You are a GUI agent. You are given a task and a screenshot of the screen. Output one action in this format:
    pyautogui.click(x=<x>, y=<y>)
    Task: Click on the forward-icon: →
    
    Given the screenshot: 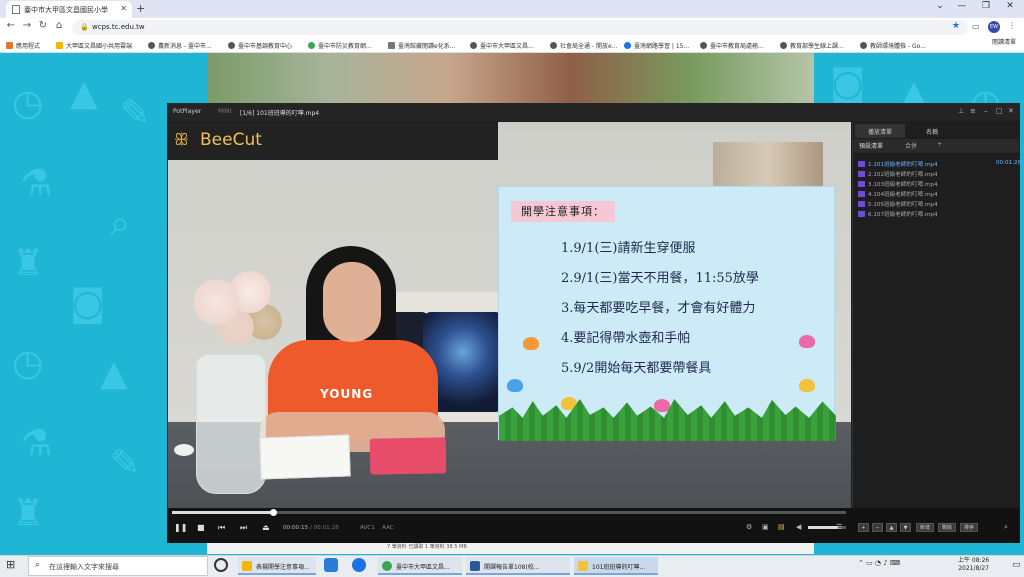 What is the action you would take?
    pyautogui.click(x=27, y=25)
    